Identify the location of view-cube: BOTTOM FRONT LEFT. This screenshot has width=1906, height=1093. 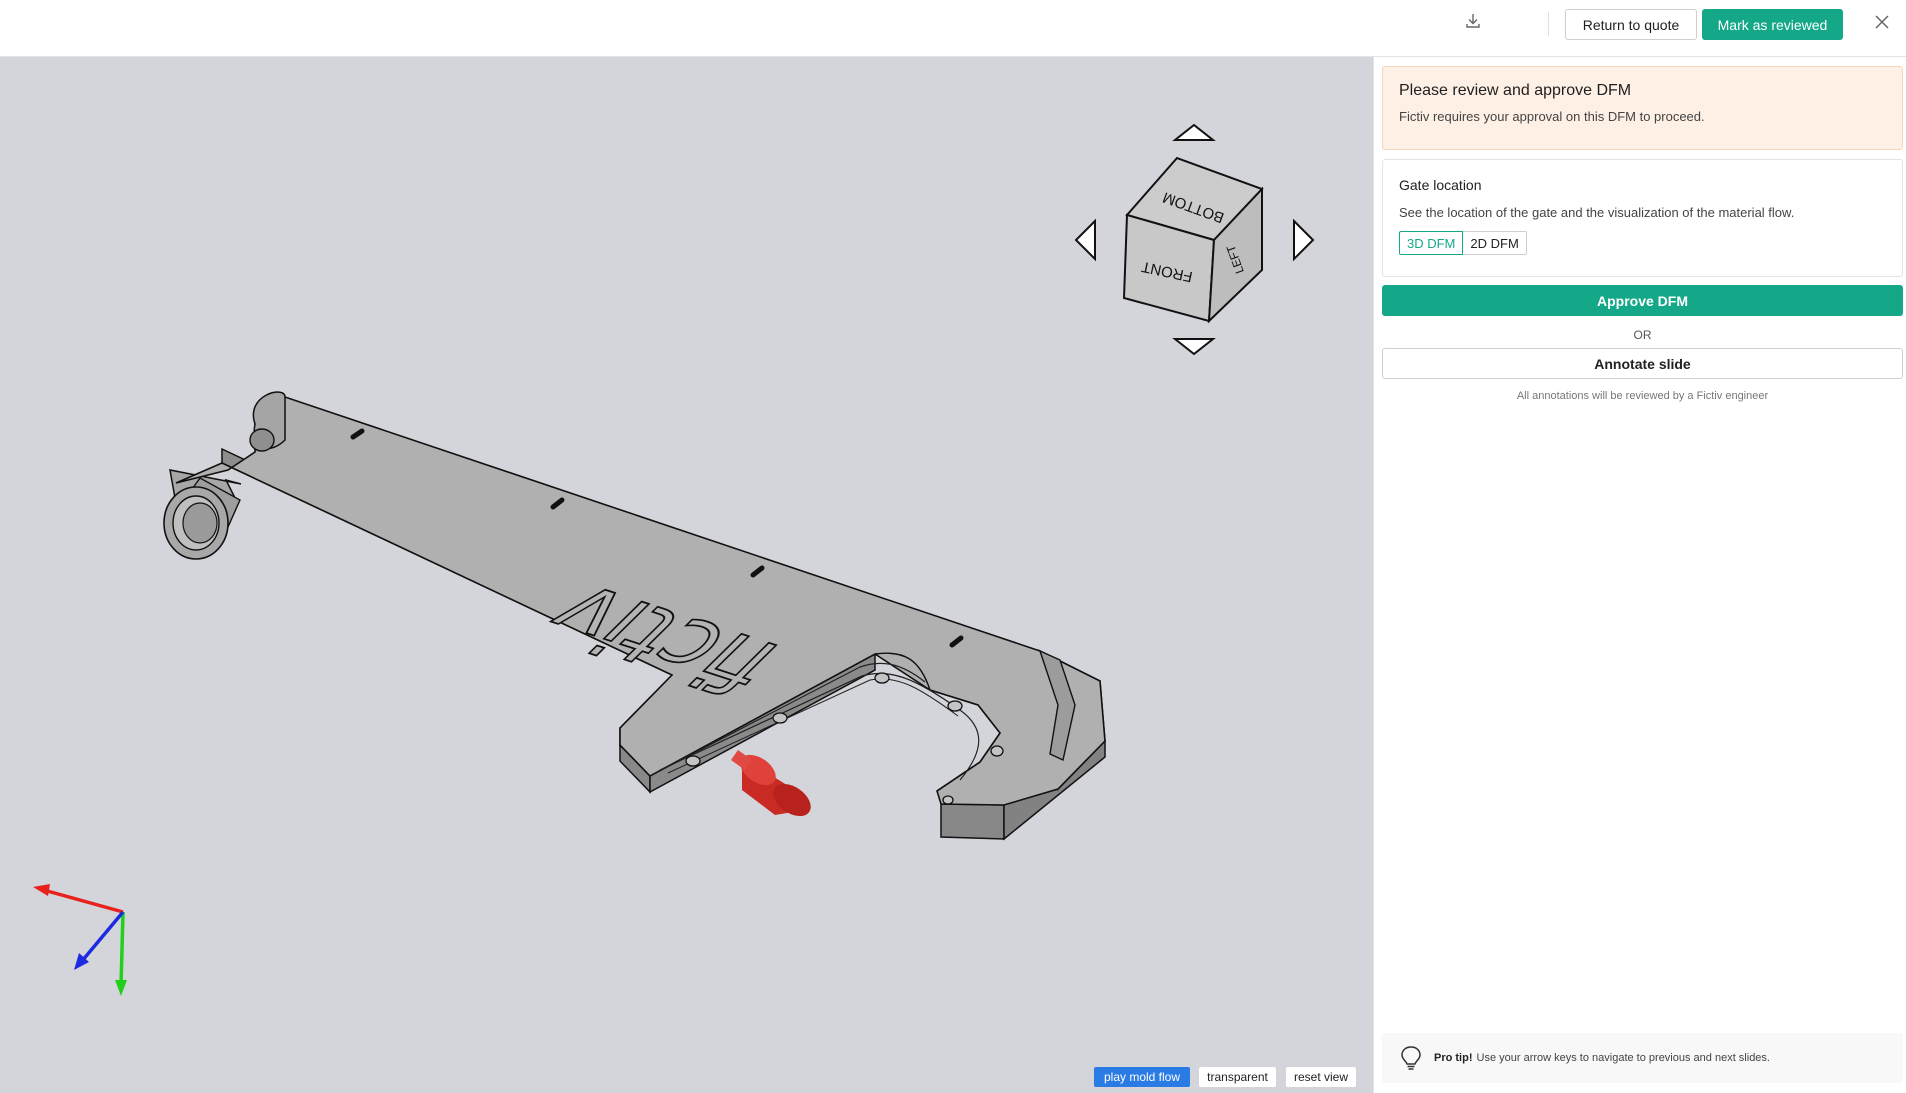
(1193, 240).